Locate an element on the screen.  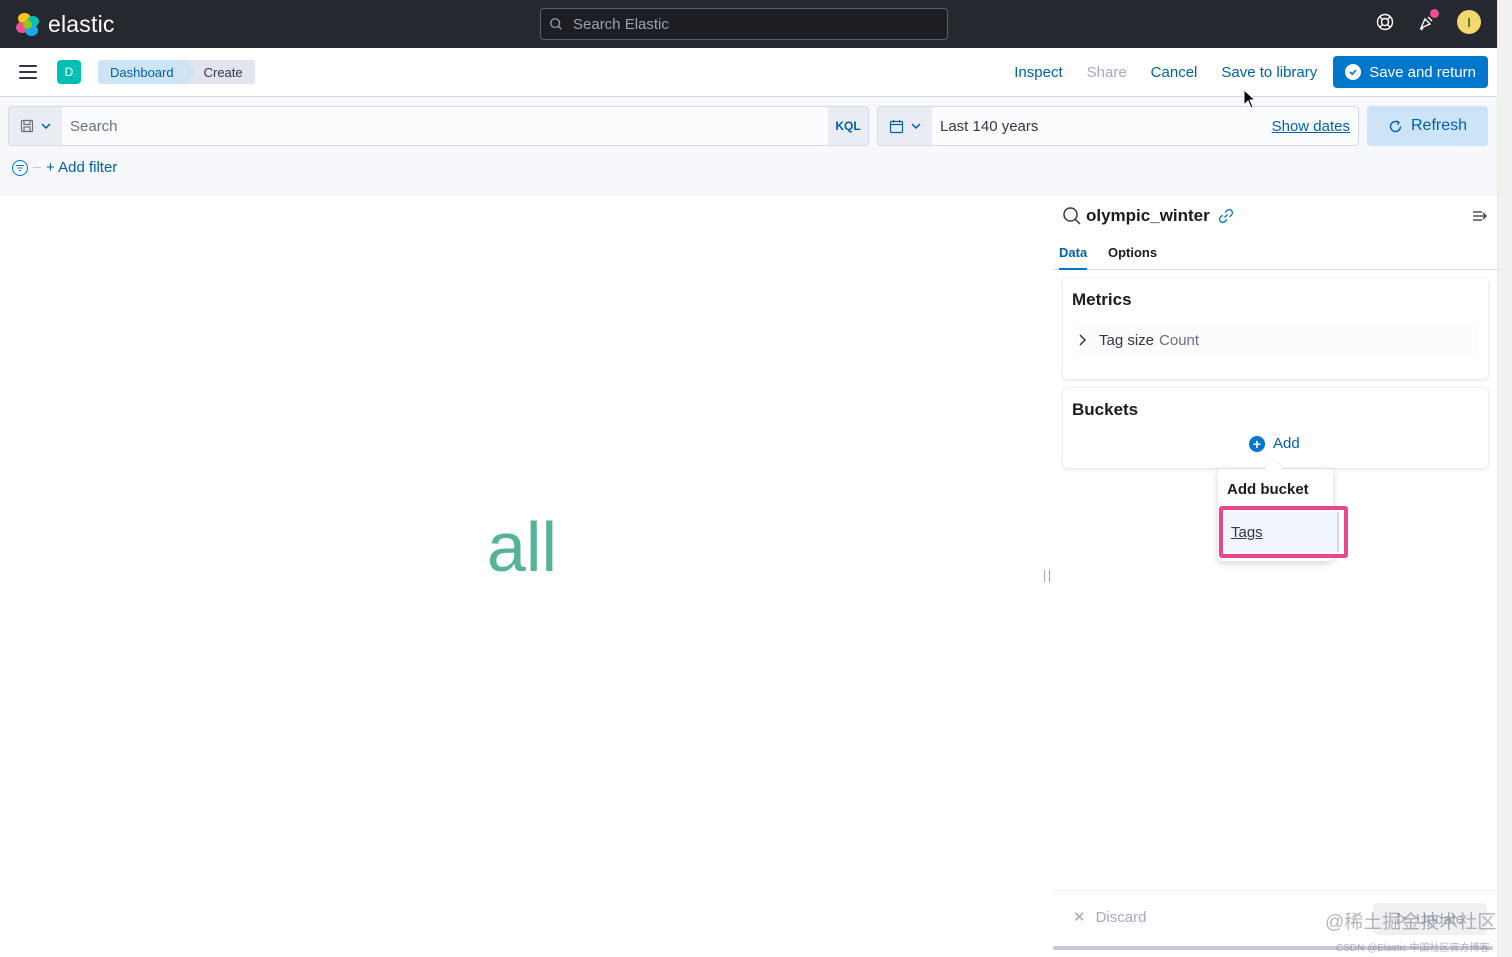
save-icon is located at coordinates (26, 126).